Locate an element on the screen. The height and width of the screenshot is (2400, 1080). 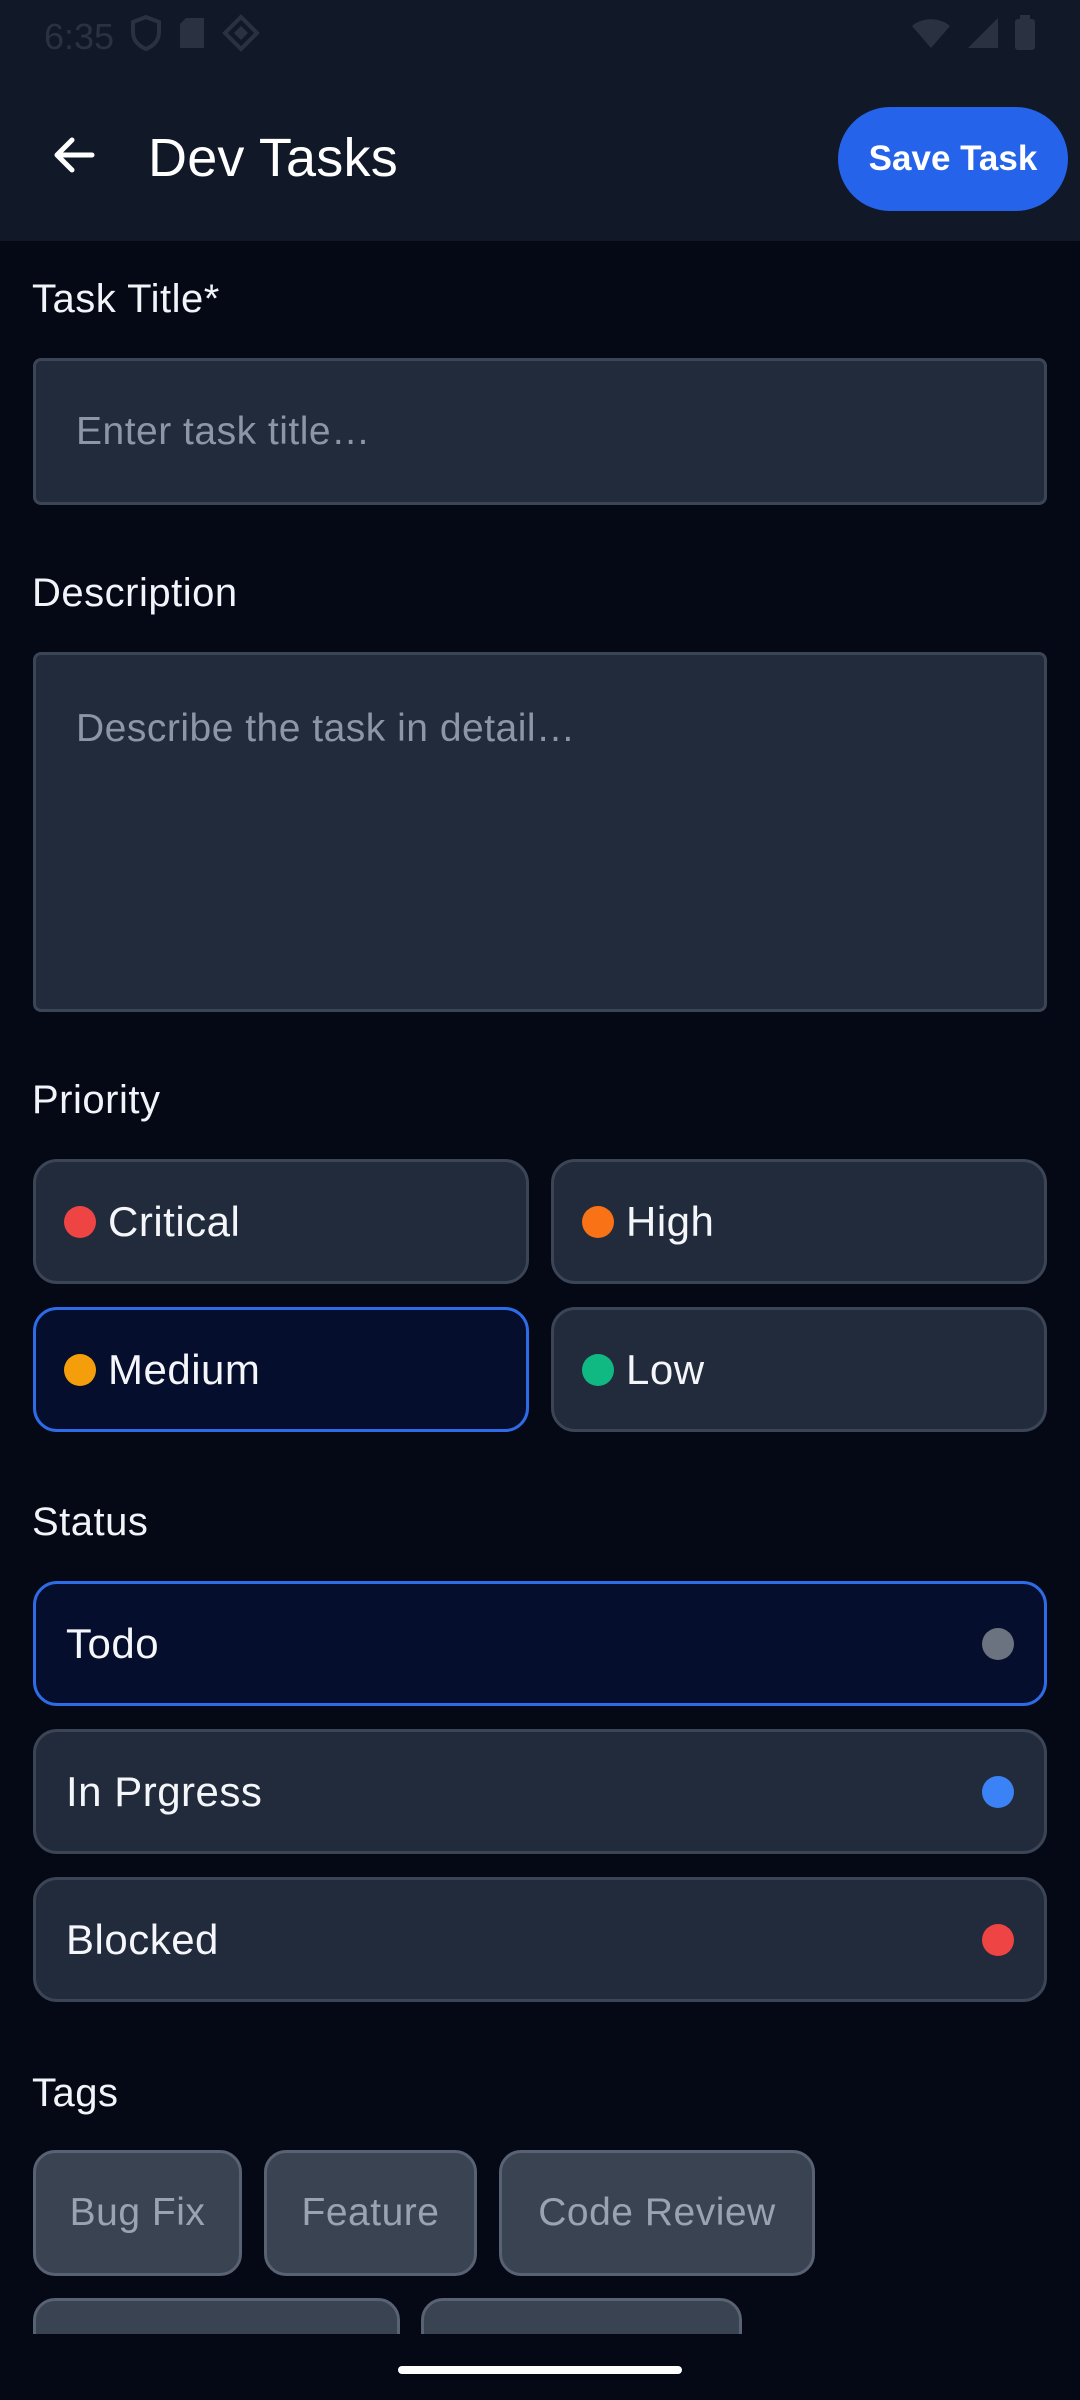
tag-bug-fix-label: Bug Fix is located at coordinates (137, 2212).